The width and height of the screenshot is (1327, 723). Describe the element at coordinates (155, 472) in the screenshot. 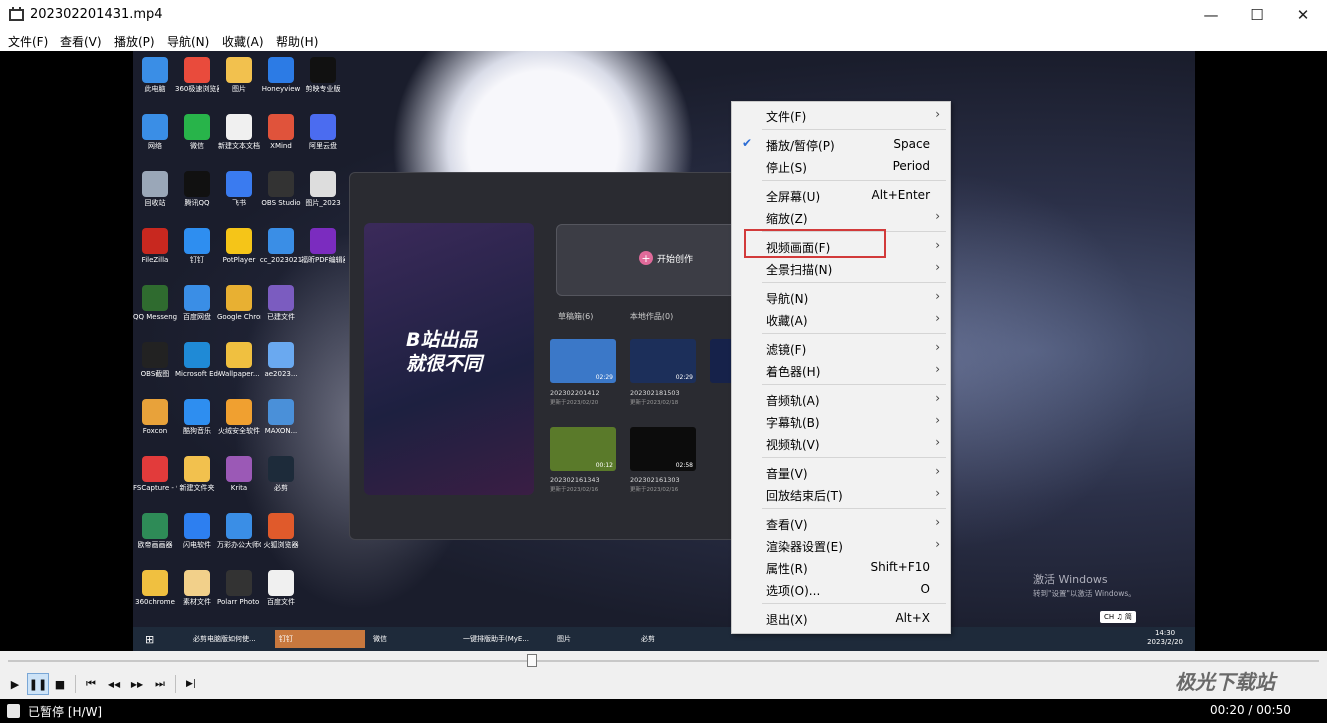

I see `desktop-icon: FSCapture - 快捷方式` at that location.